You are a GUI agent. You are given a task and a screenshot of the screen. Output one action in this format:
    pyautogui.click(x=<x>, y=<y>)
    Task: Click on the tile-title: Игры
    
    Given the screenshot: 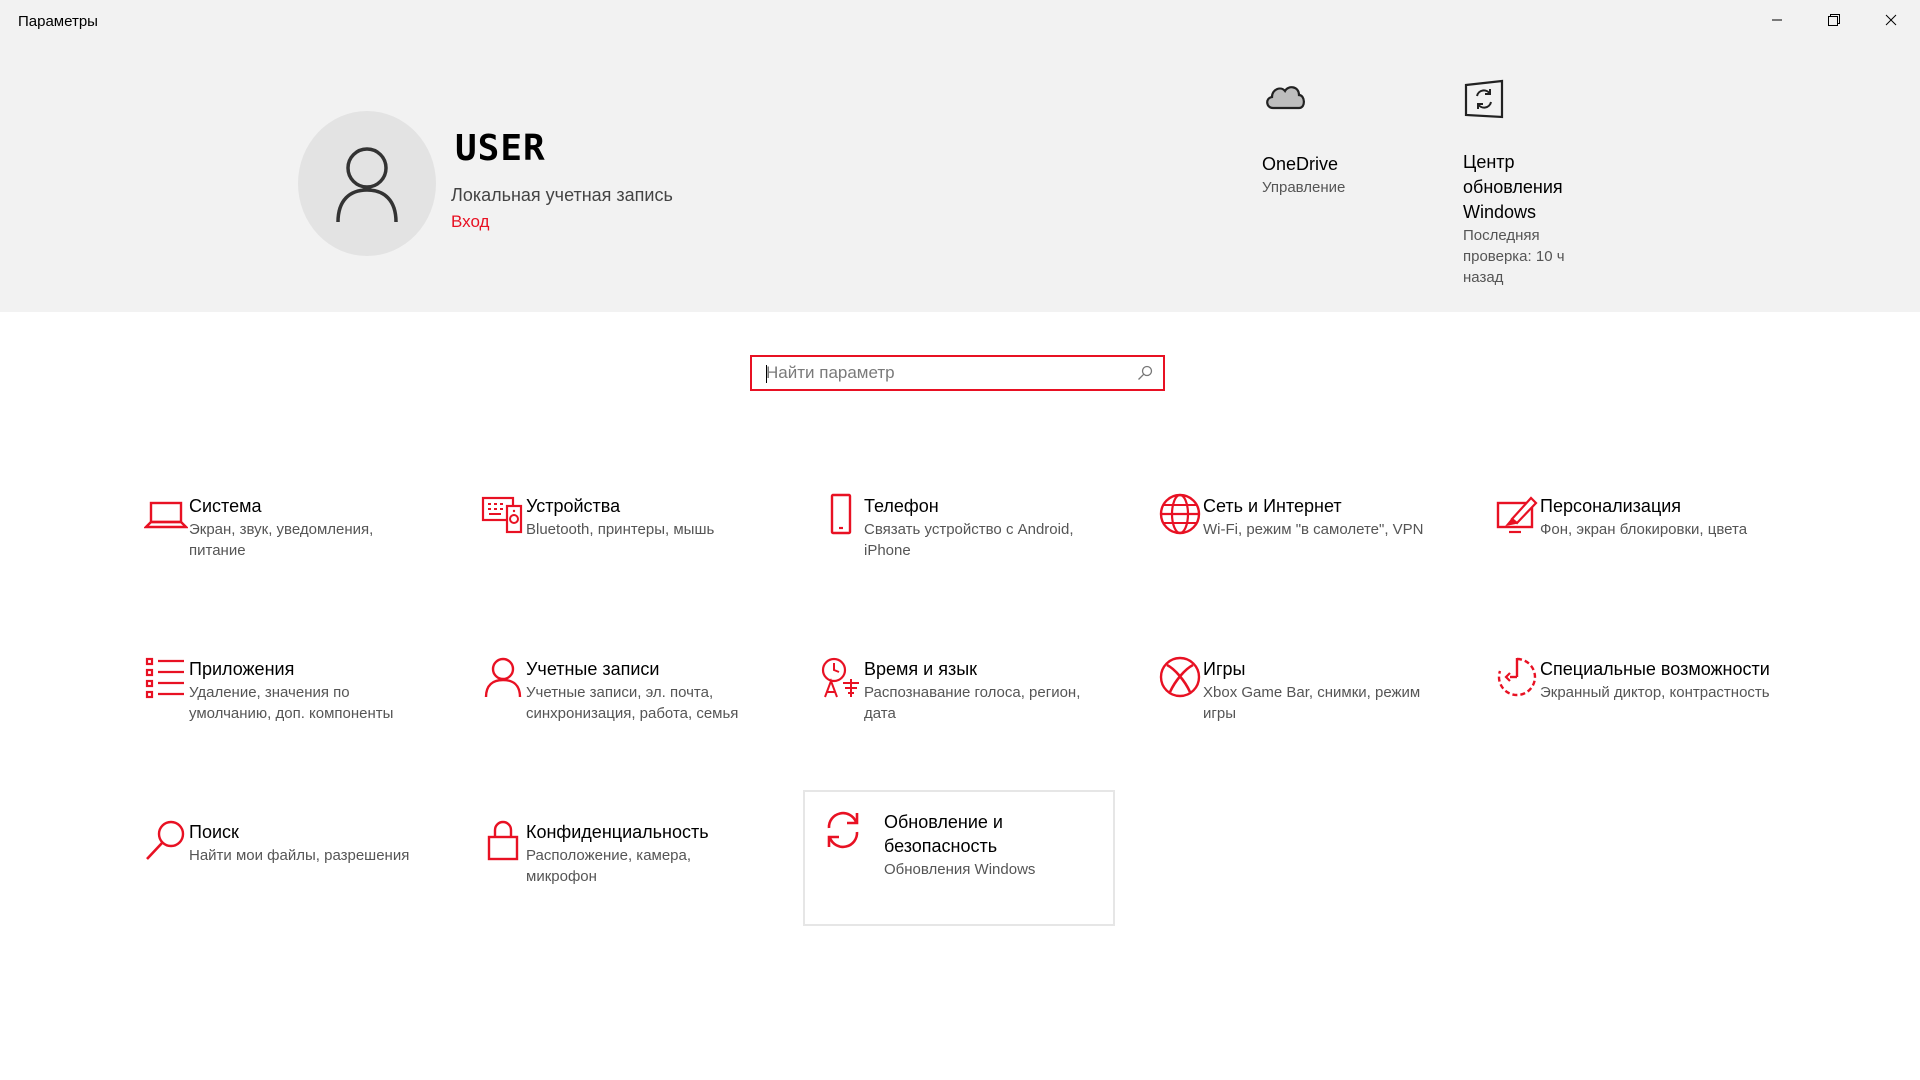 What is the action you would take?
    pyautogui.click(x=1224, y=669)
    